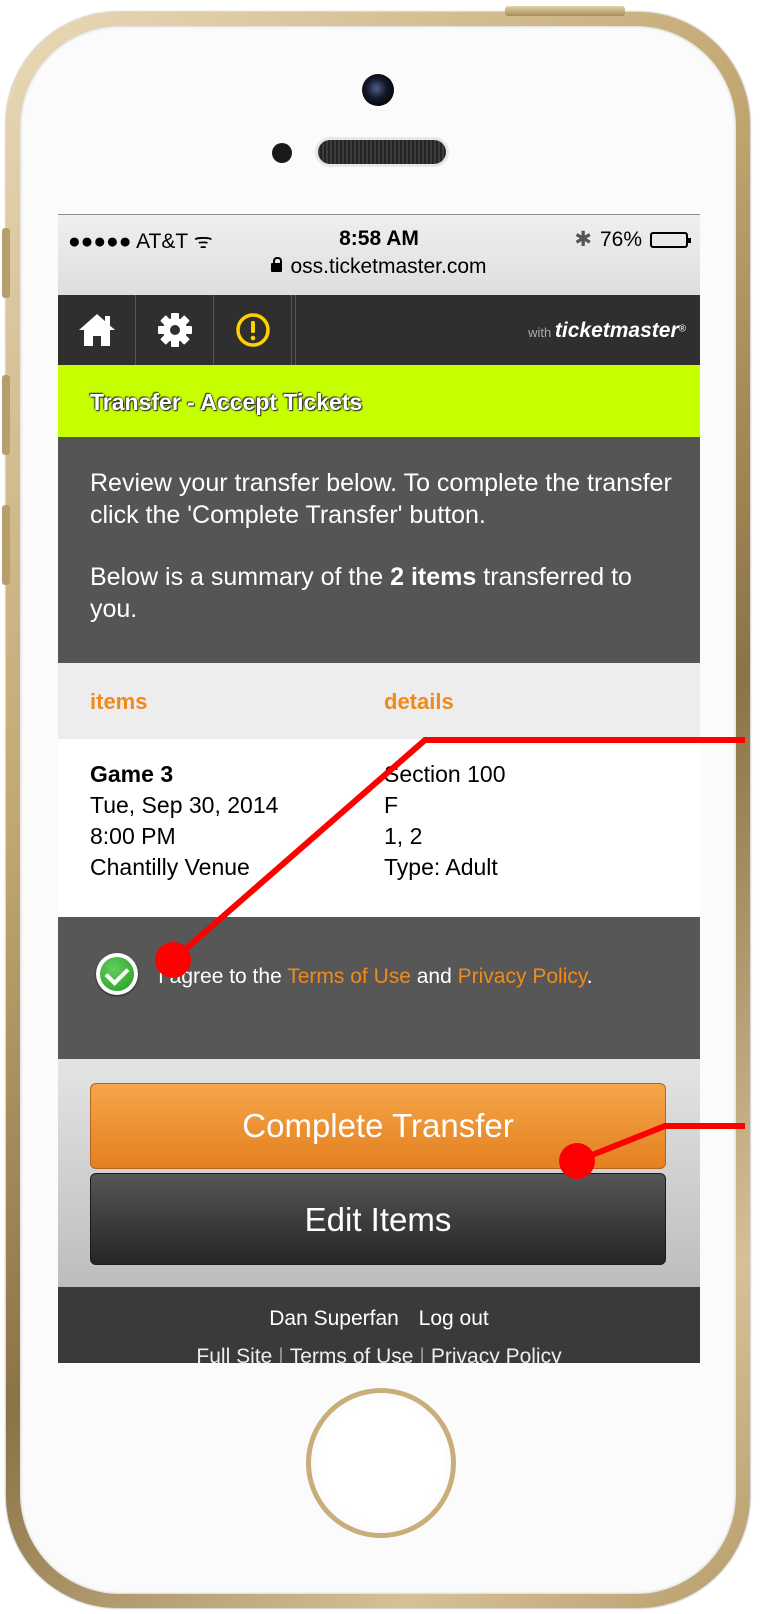 The width and height of the screenshot is (763, 1614). What do you see at coordinates (6, 545) in the screenshot?
I see `volume-down-button` at bounding box center [6, 545].